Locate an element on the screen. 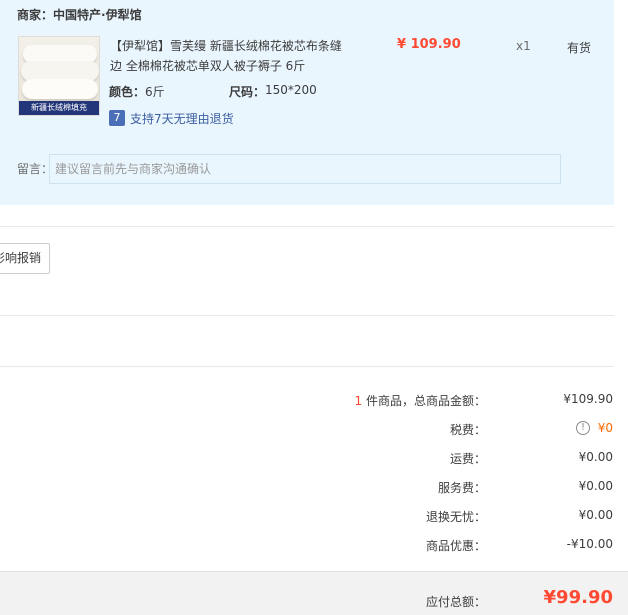 This screenshot has width=628, height=615. service-fee-value: ¥0.00 is located at coordinates (595, 486).